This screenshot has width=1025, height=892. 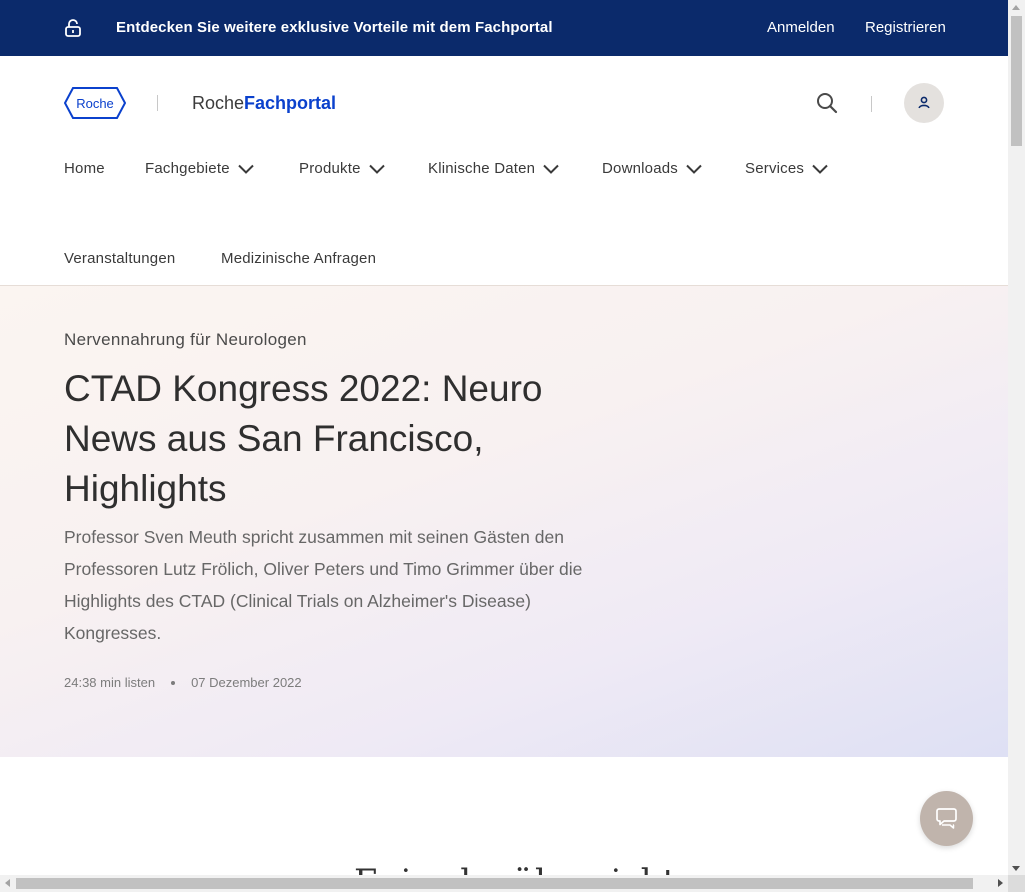 What do you see at coordinates (1016, 437) in the screenshot?
I see `vertical-scrollbar` at bounding box center [1016, 437].